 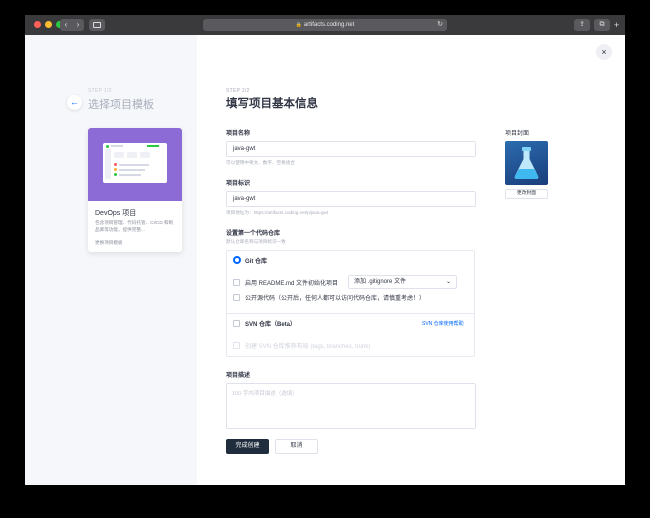 What do you see at coordinates (296, 446) in the screenshot?
I see `cancel-button: 取消` at bounding box center [296, 446].